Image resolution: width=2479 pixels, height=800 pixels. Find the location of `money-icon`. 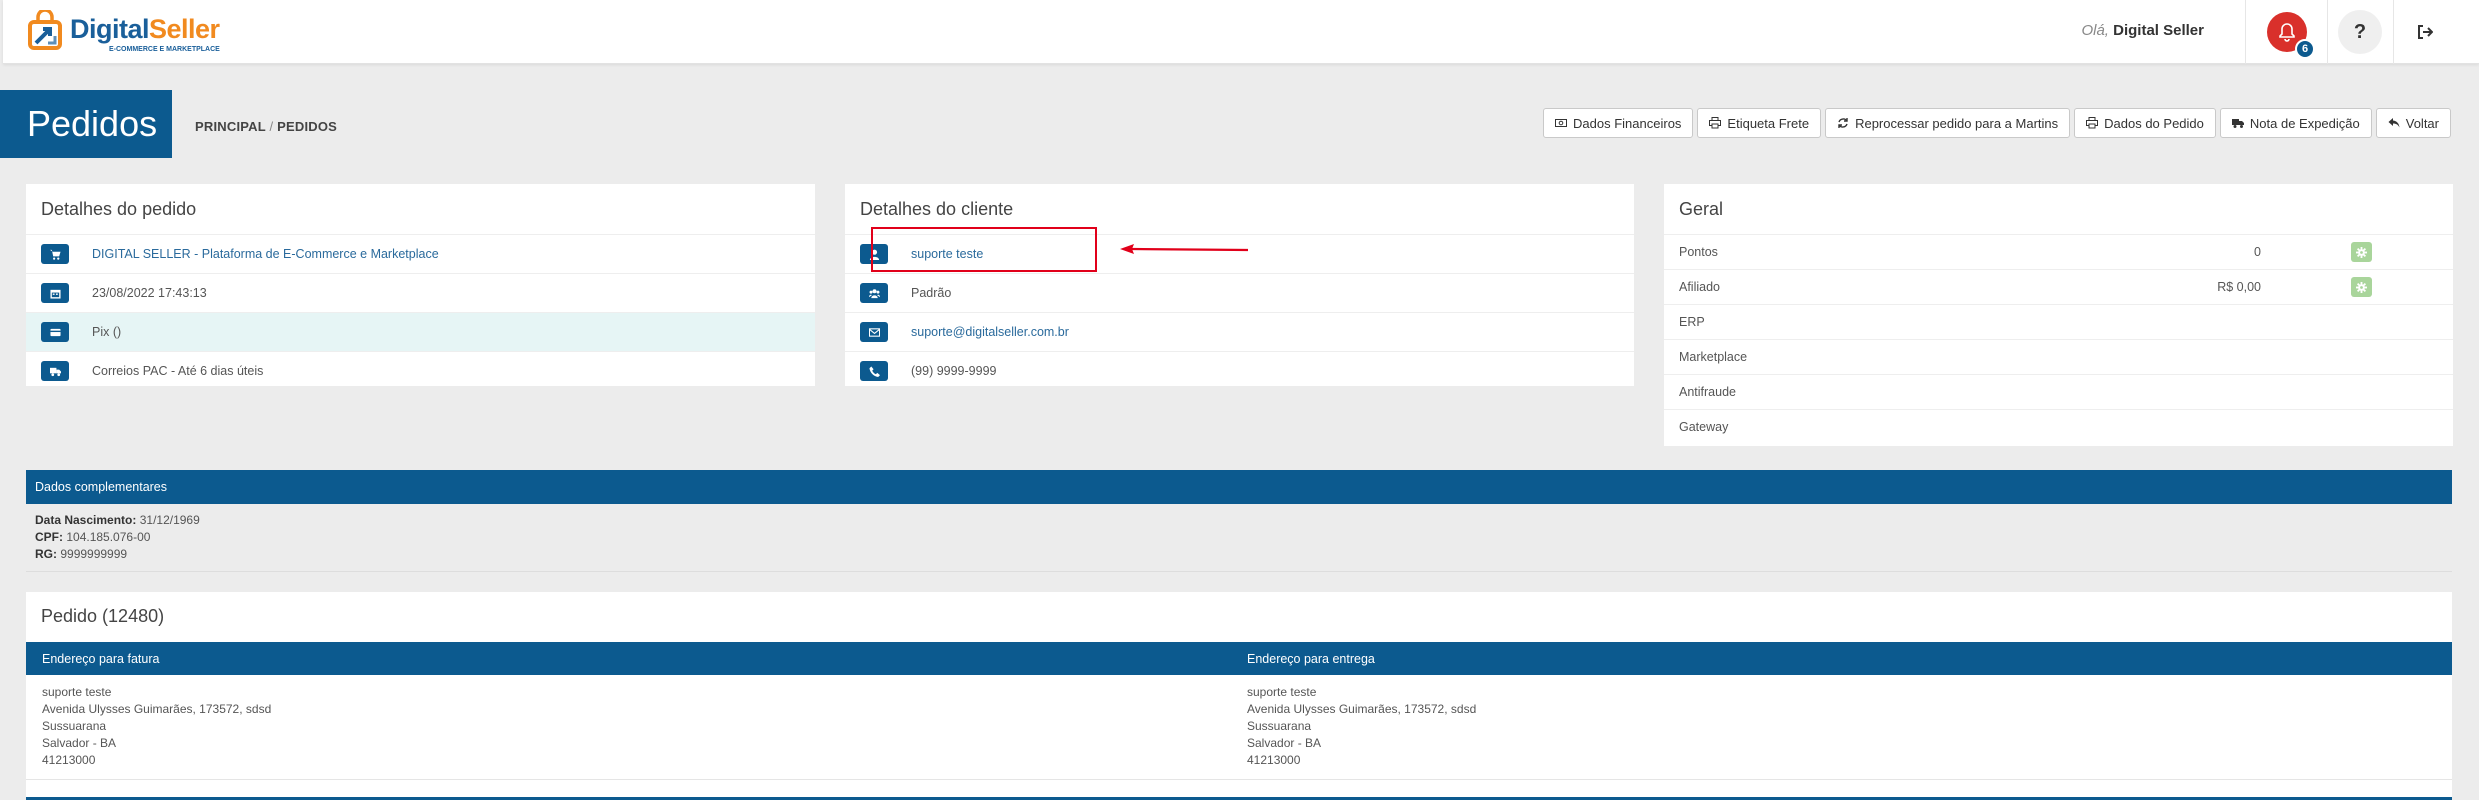

money-icon is located at coordinates (1561, 123).